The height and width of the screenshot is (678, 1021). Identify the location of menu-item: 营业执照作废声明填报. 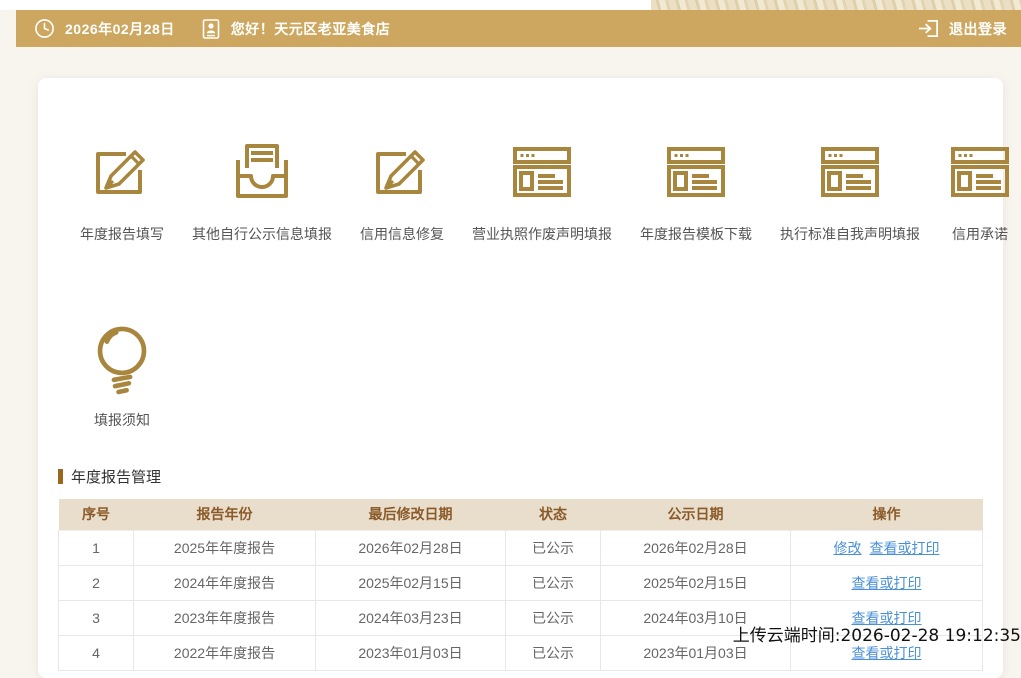
(542, 192).